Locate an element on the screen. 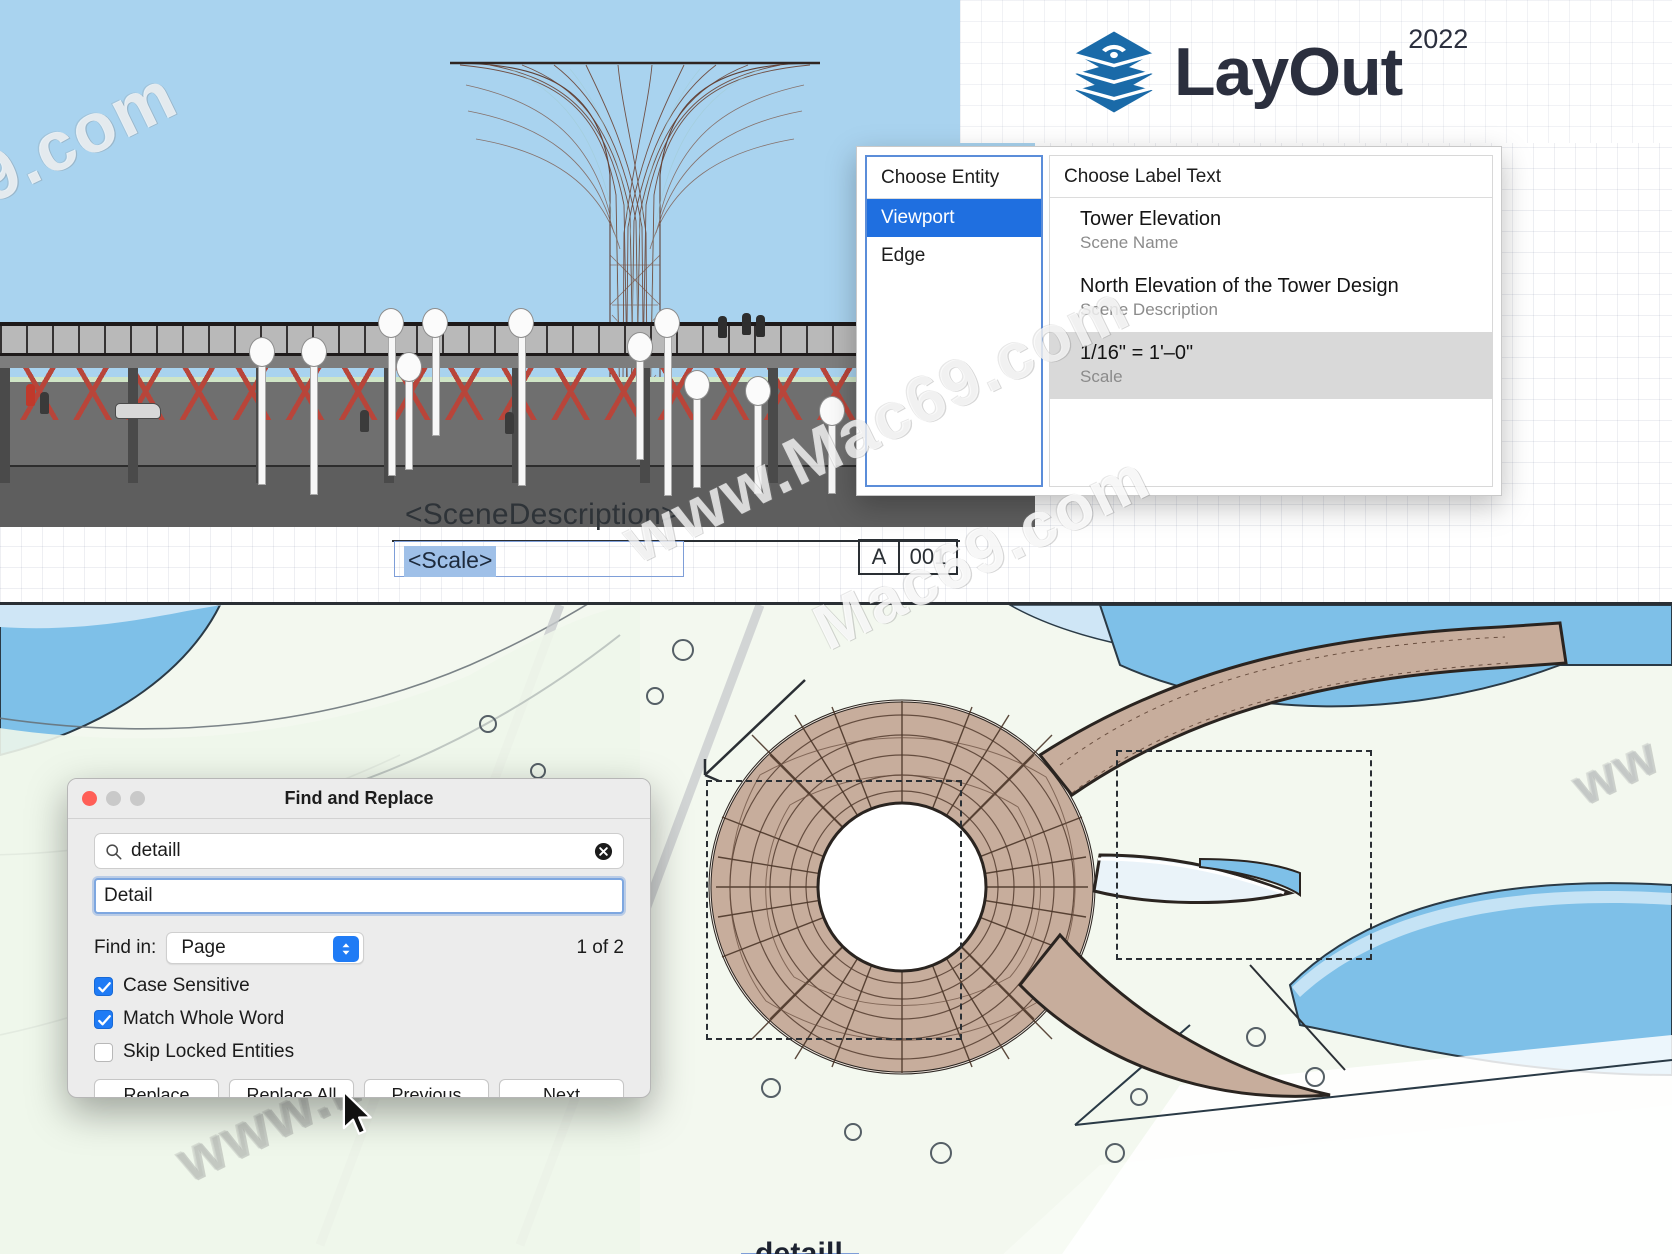  option-case-sensitive: Case Sensitive is located at coordinates (359, 986).